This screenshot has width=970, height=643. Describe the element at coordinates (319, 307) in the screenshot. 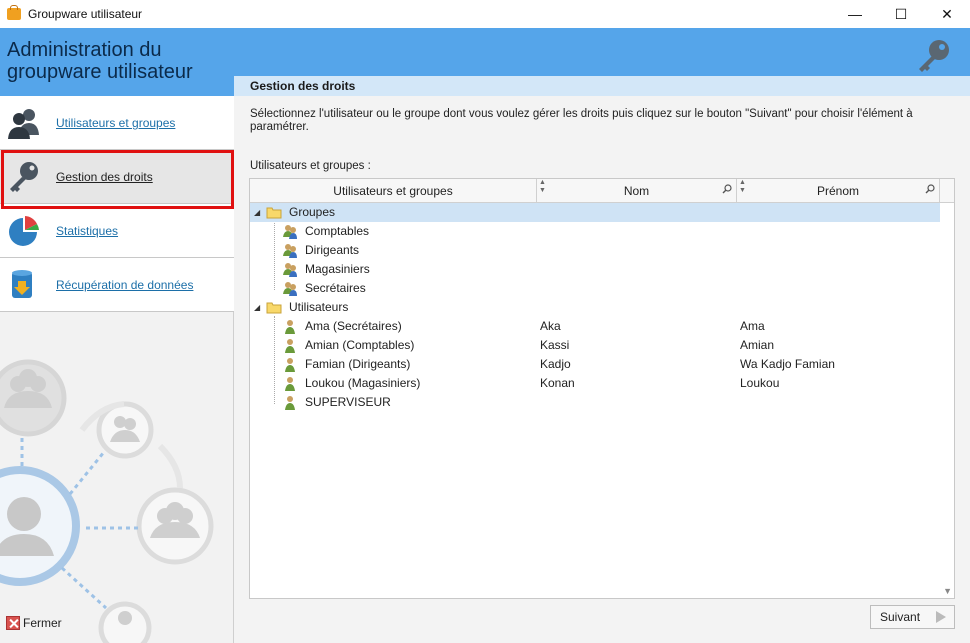

I see `tree-node-label: Utilisateurs` at that location.